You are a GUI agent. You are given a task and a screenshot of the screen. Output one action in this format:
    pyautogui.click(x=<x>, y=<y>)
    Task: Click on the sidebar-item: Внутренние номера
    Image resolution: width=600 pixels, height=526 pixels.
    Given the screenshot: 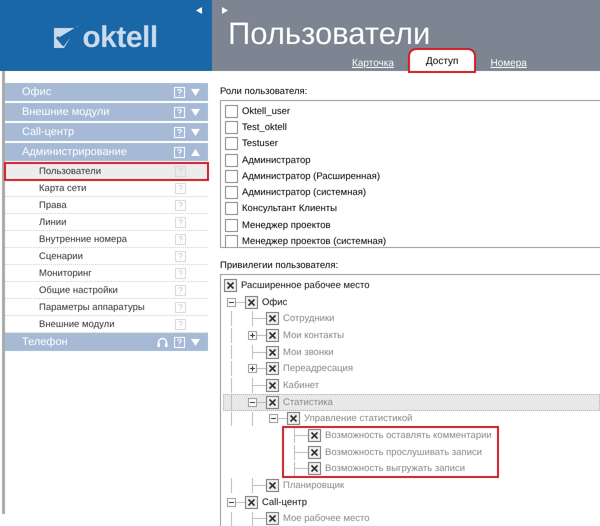 What is the action you would take?
    pyautogui.click(x=106, y=239)
    